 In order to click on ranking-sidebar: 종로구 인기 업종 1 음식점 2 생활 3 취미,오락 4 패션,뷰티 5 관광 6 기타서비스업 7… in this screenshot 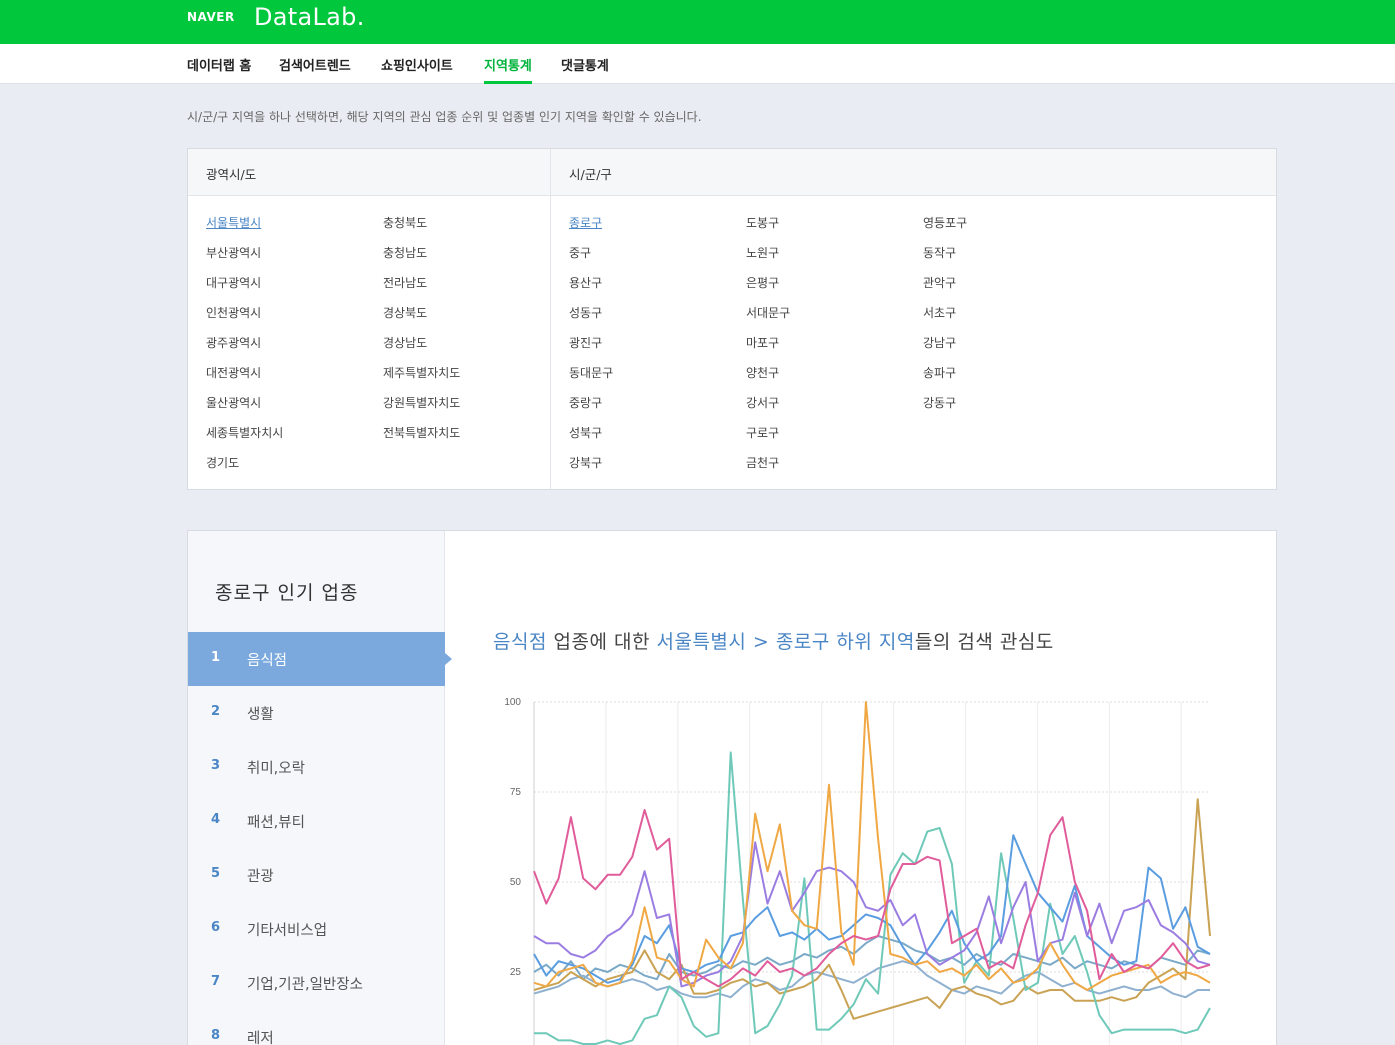, I will do `click(320, 788)`.